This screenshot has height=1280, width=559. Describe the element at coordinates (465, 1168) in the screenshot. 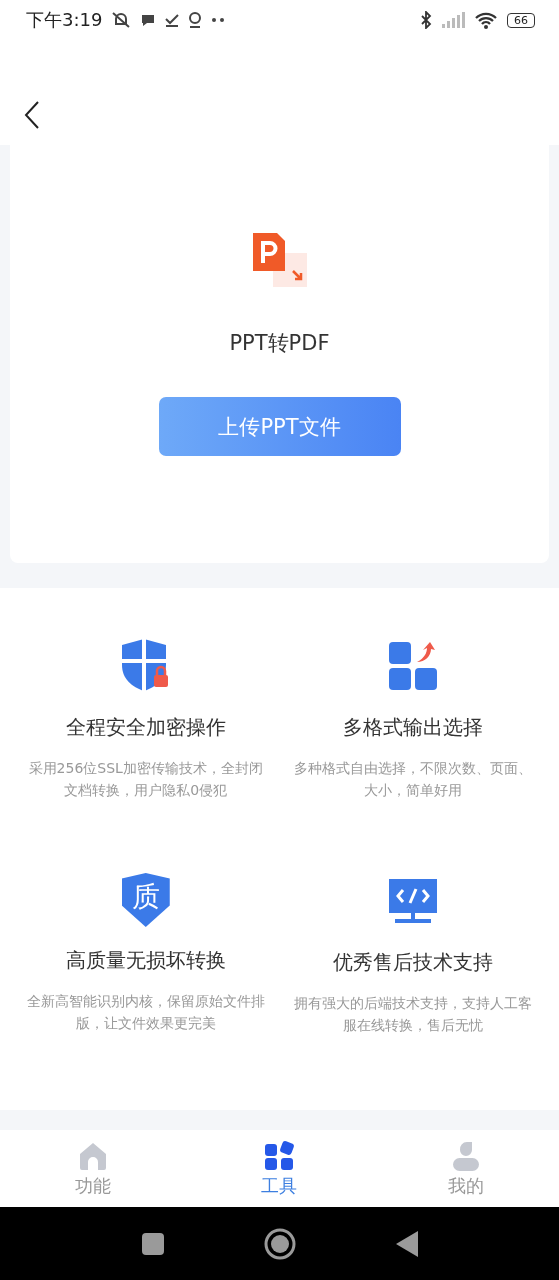

I see `nav-tab: 我的` at that location.